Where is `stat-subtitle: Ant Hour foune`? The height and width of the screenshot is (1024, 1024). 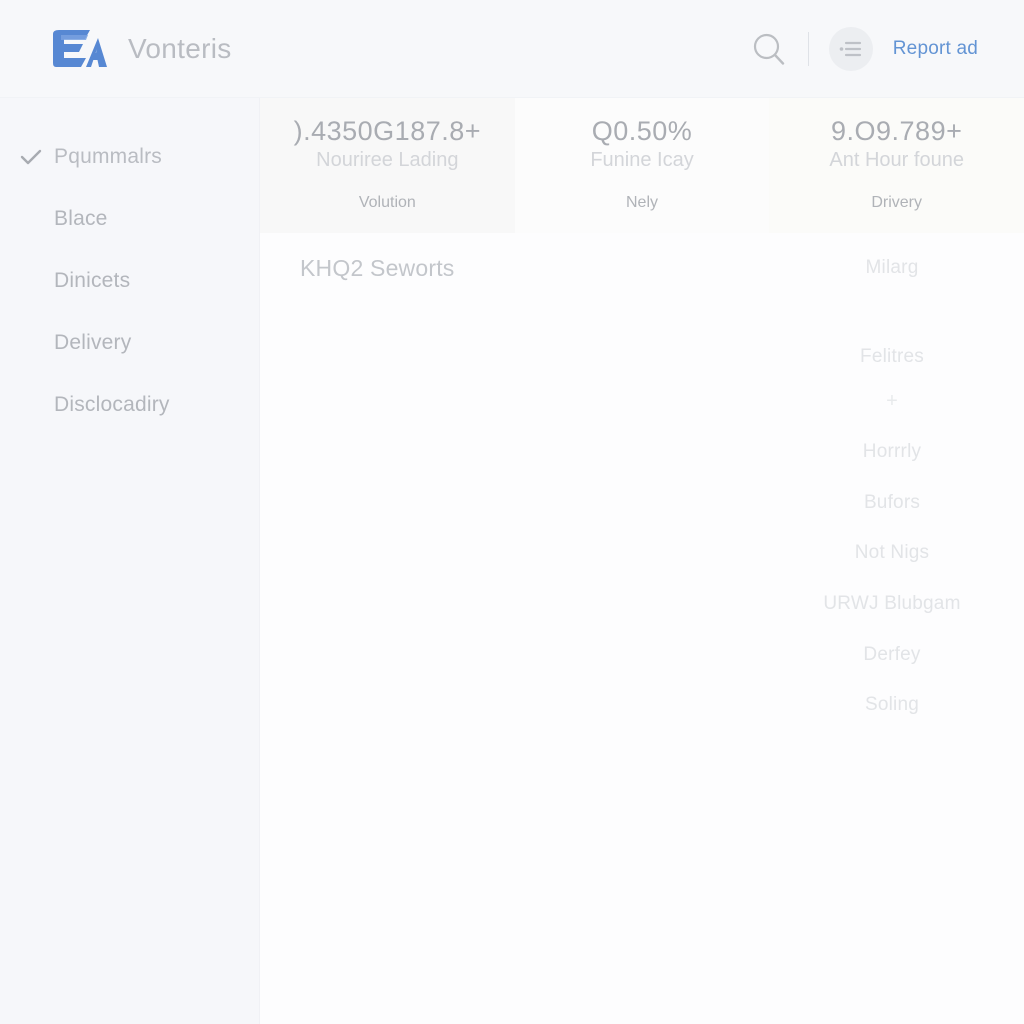
stat-subtitle: Ant Hour foune is located at coordinates (896, 160).